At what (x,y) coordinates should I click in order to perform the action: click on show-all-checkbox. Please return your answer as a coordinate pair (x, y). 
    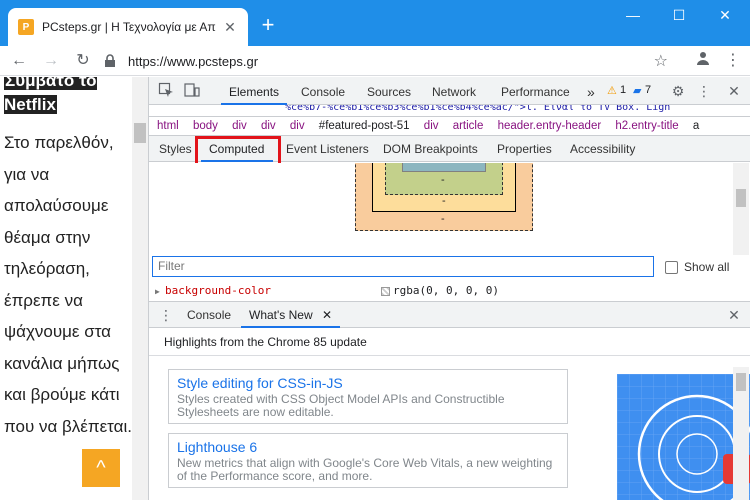
    Looking at the image, I should click on (671, 267).